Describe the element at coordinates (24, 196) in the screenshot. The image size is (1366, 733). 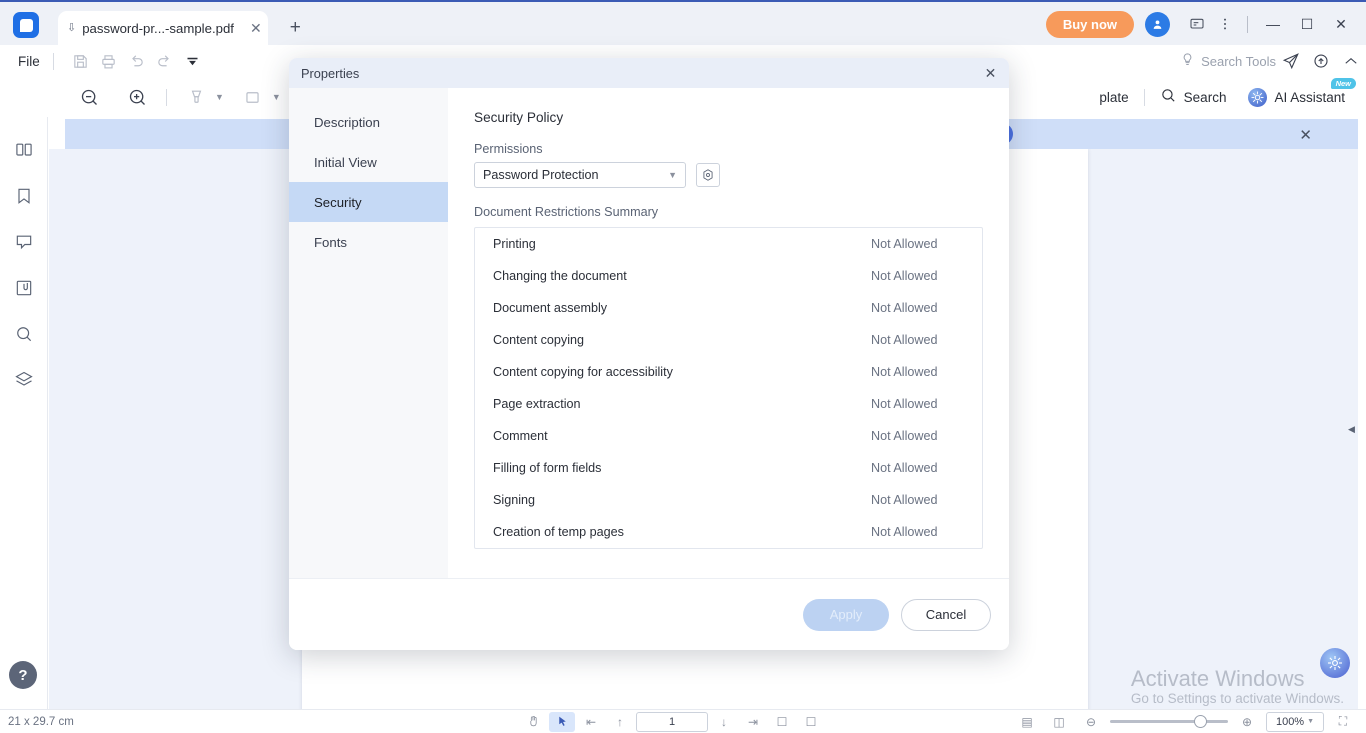
I see `bookmark-icon` at that location.